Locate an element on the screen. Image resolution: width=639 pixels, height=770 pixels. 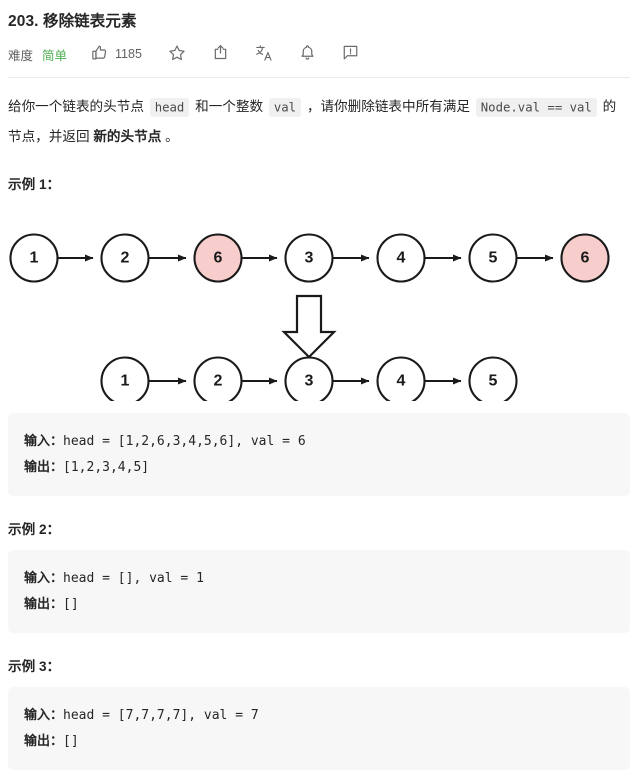
desc-text-1: 给你一个链表的头节点 is located at coordinates (78, 106).